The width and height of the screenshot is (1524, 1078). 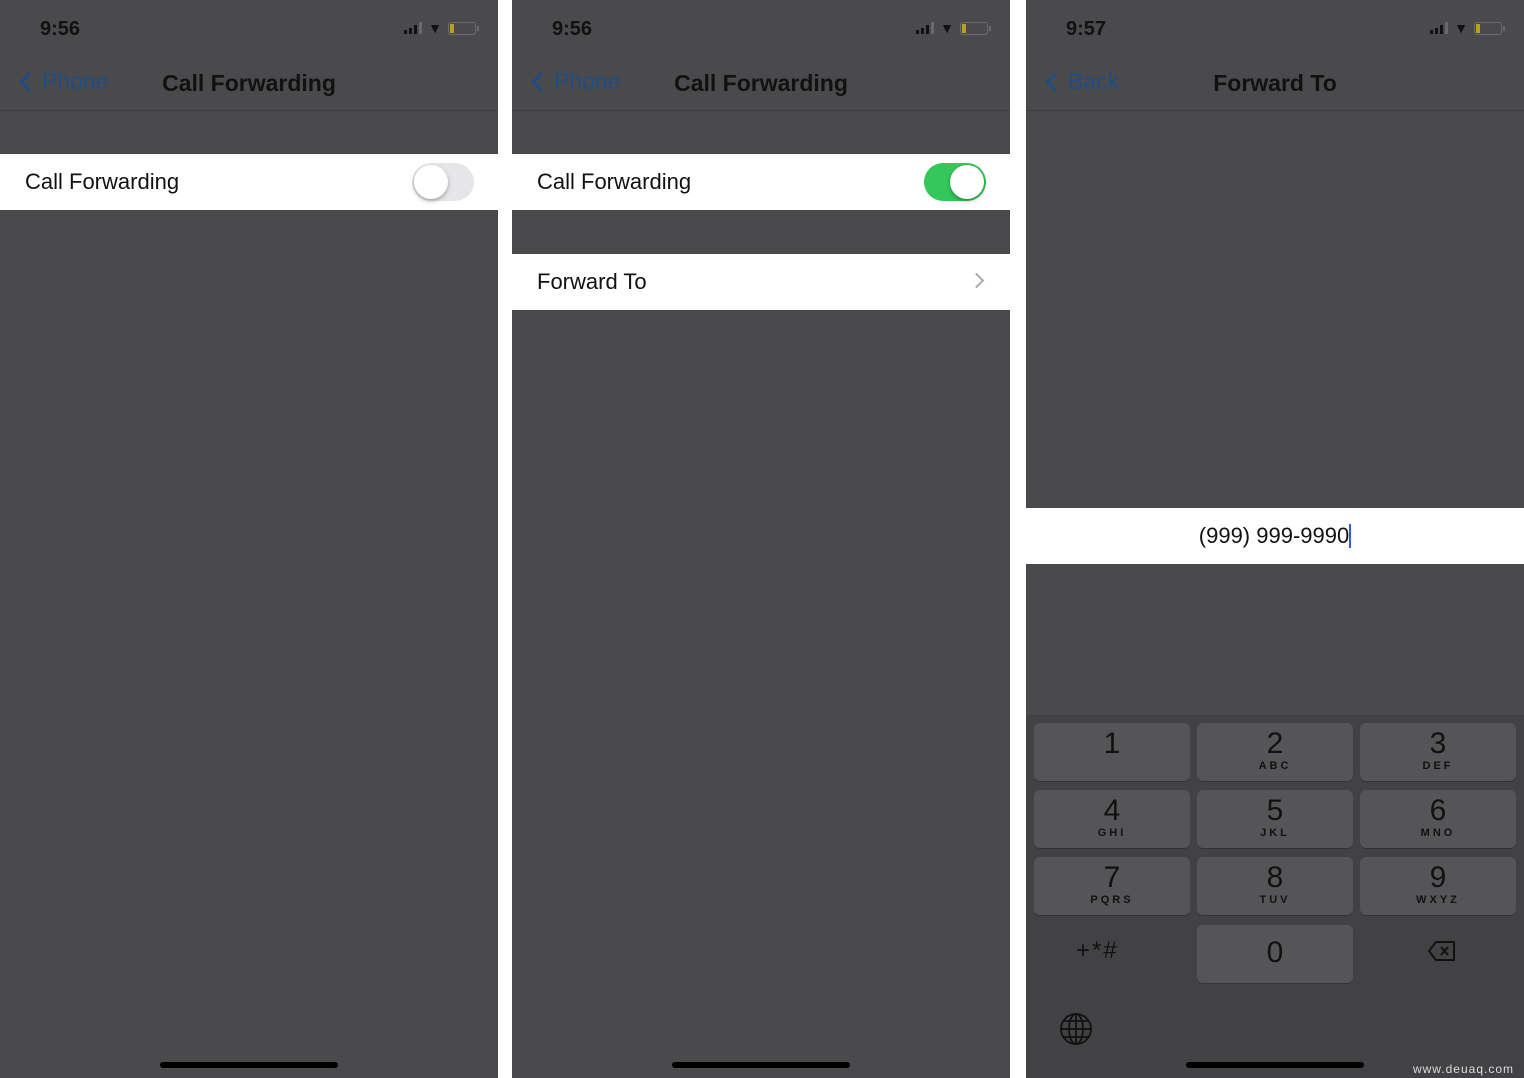 I want to click on key-digit: 3, so click(x=1438, y=743).